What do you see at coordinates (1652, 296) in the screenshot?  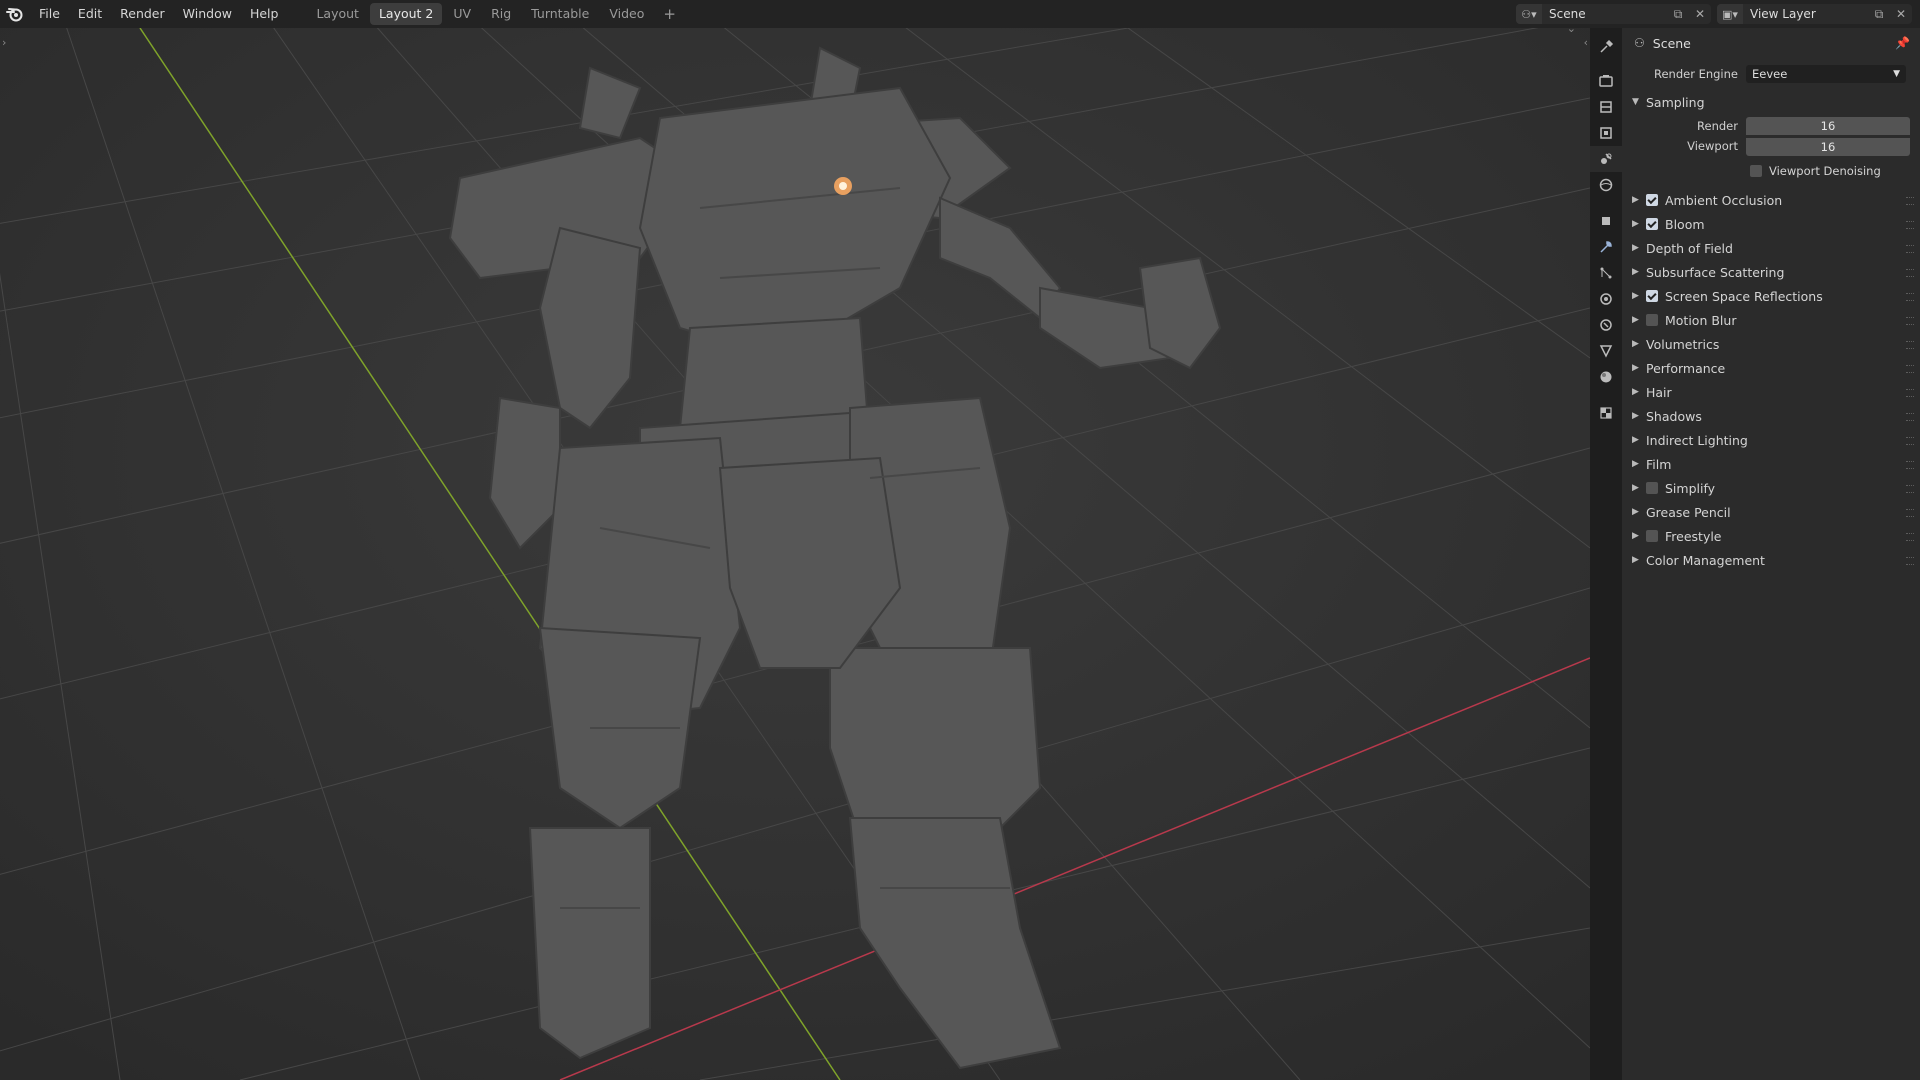 I see `screen-space-reflections-checkbox` at bounding box center [1652, 296].